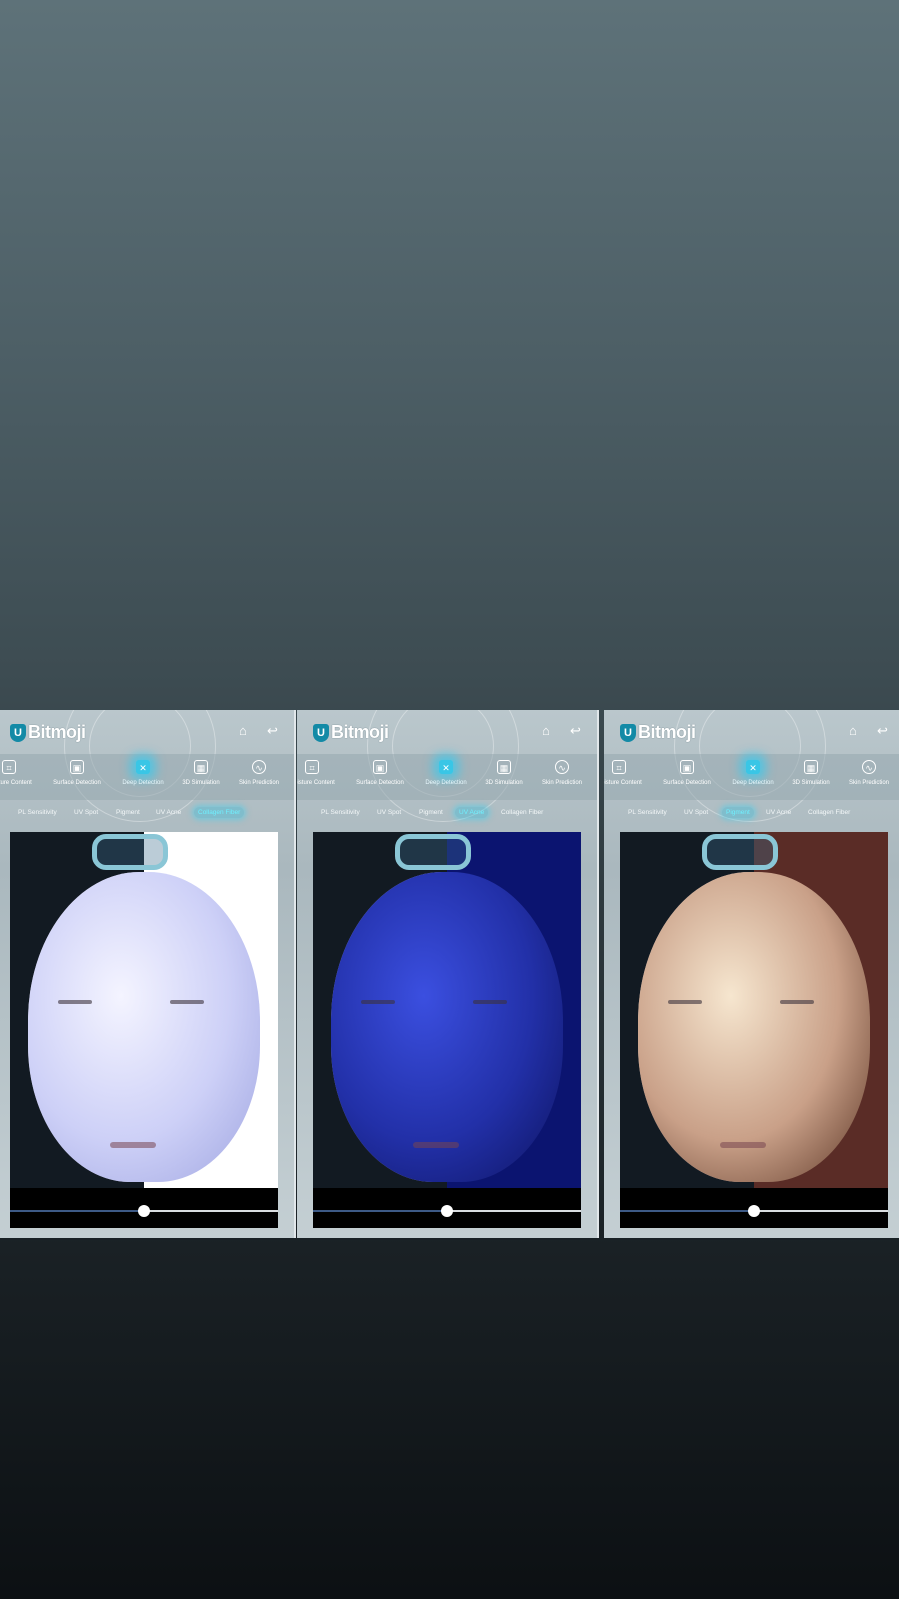 The image size is (899, 1599). What do you see at coordinates (628, 732) in the screenshot?
I see `shield-icon: U` at bounding box center [628, 732].